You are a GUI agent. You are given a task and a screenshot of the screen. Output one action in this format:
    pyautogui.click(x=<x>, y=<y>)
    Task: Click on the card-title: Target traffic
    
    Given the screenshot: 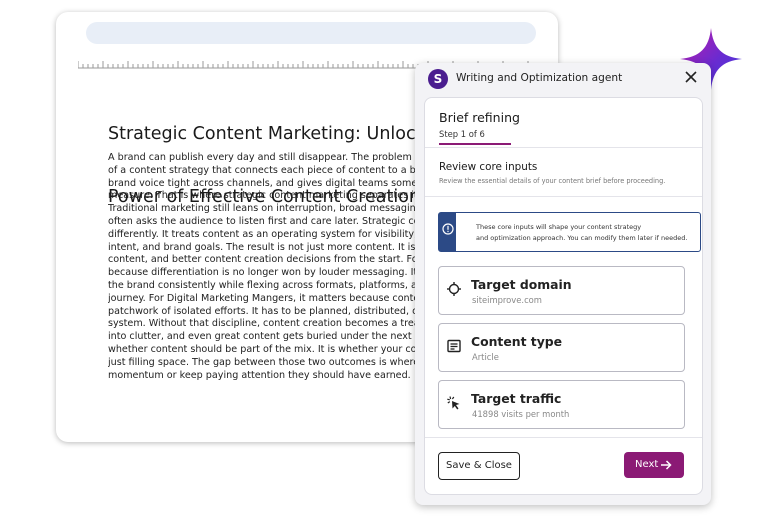 What is the action you would take?
    pyautogui.click(x=516, y=398)
    